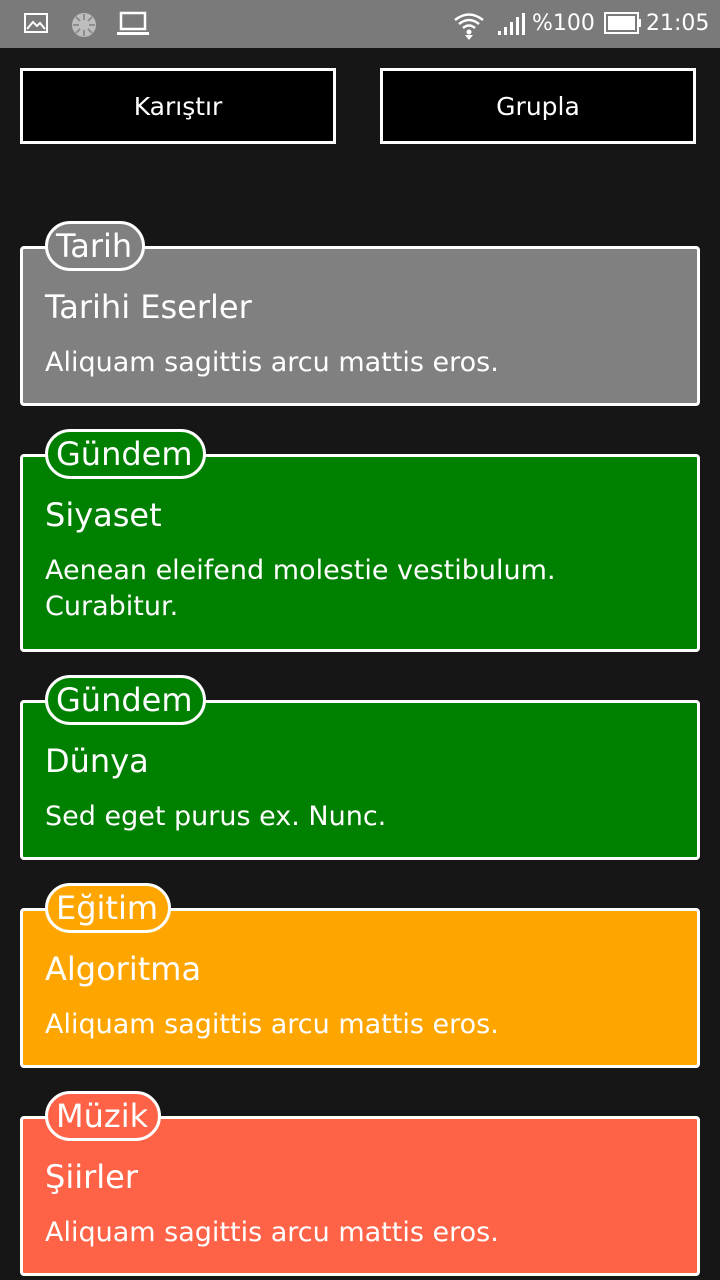  What do you see at coordinates (622, 23) in the screenshot?
I see `battery-icon` at bounding box center [622, 23].